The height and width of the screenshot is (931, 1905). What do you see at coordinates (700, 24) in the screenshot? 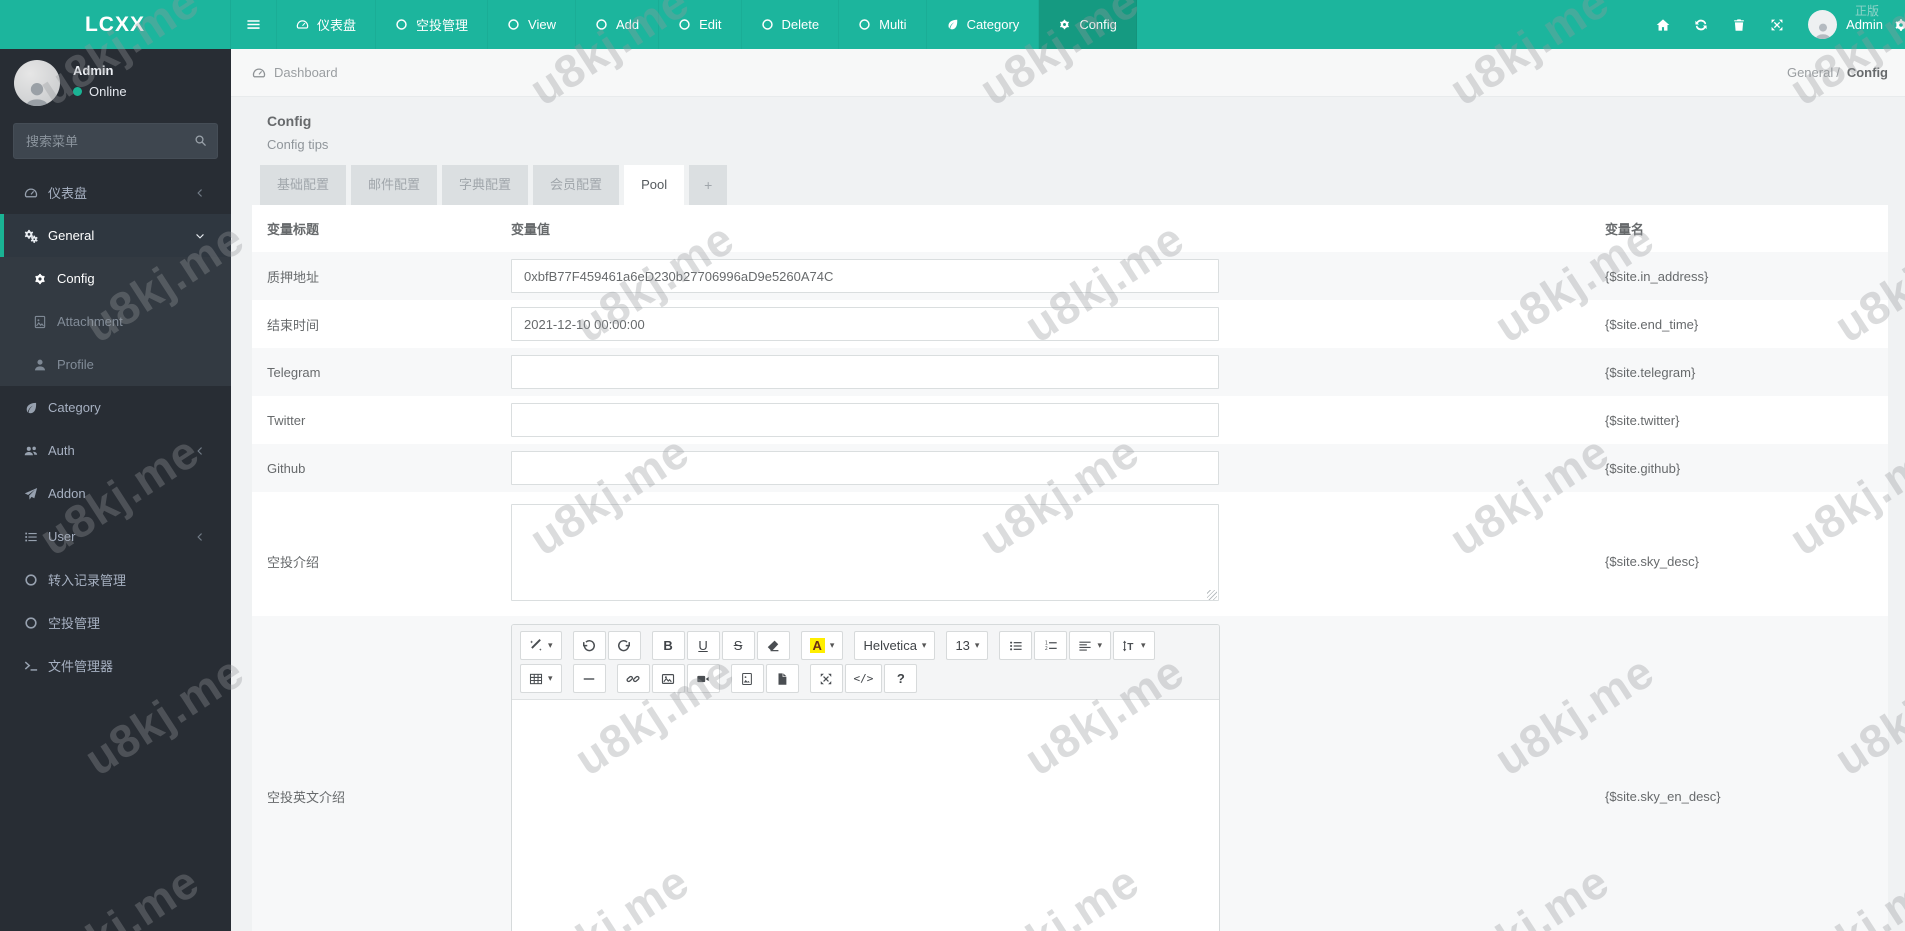
I see `nav-item-edit: Edit` at bounding box center [700, 24].